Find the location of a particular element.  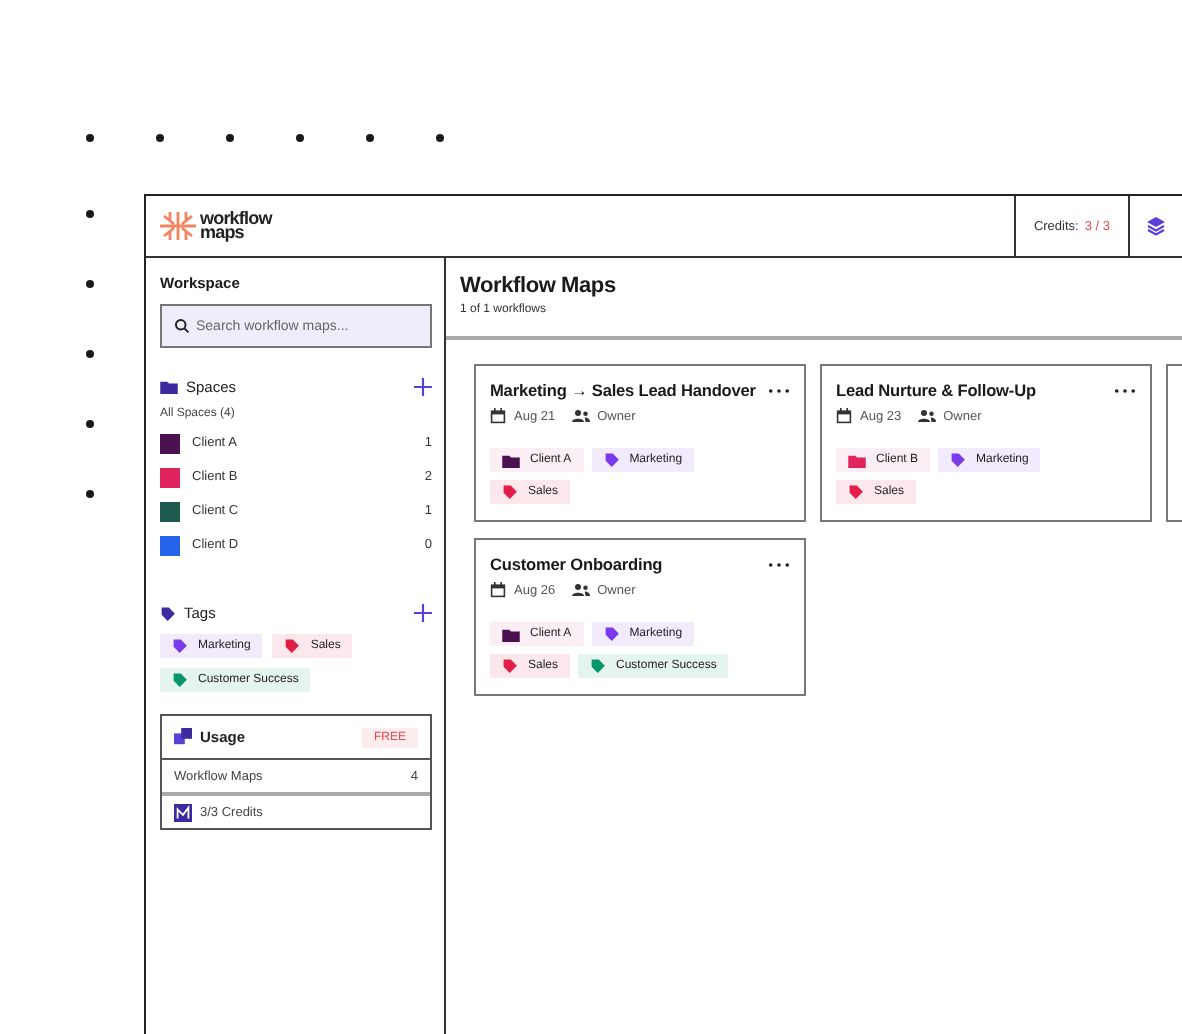

layers-icon is located at coordinates (1156, 226).